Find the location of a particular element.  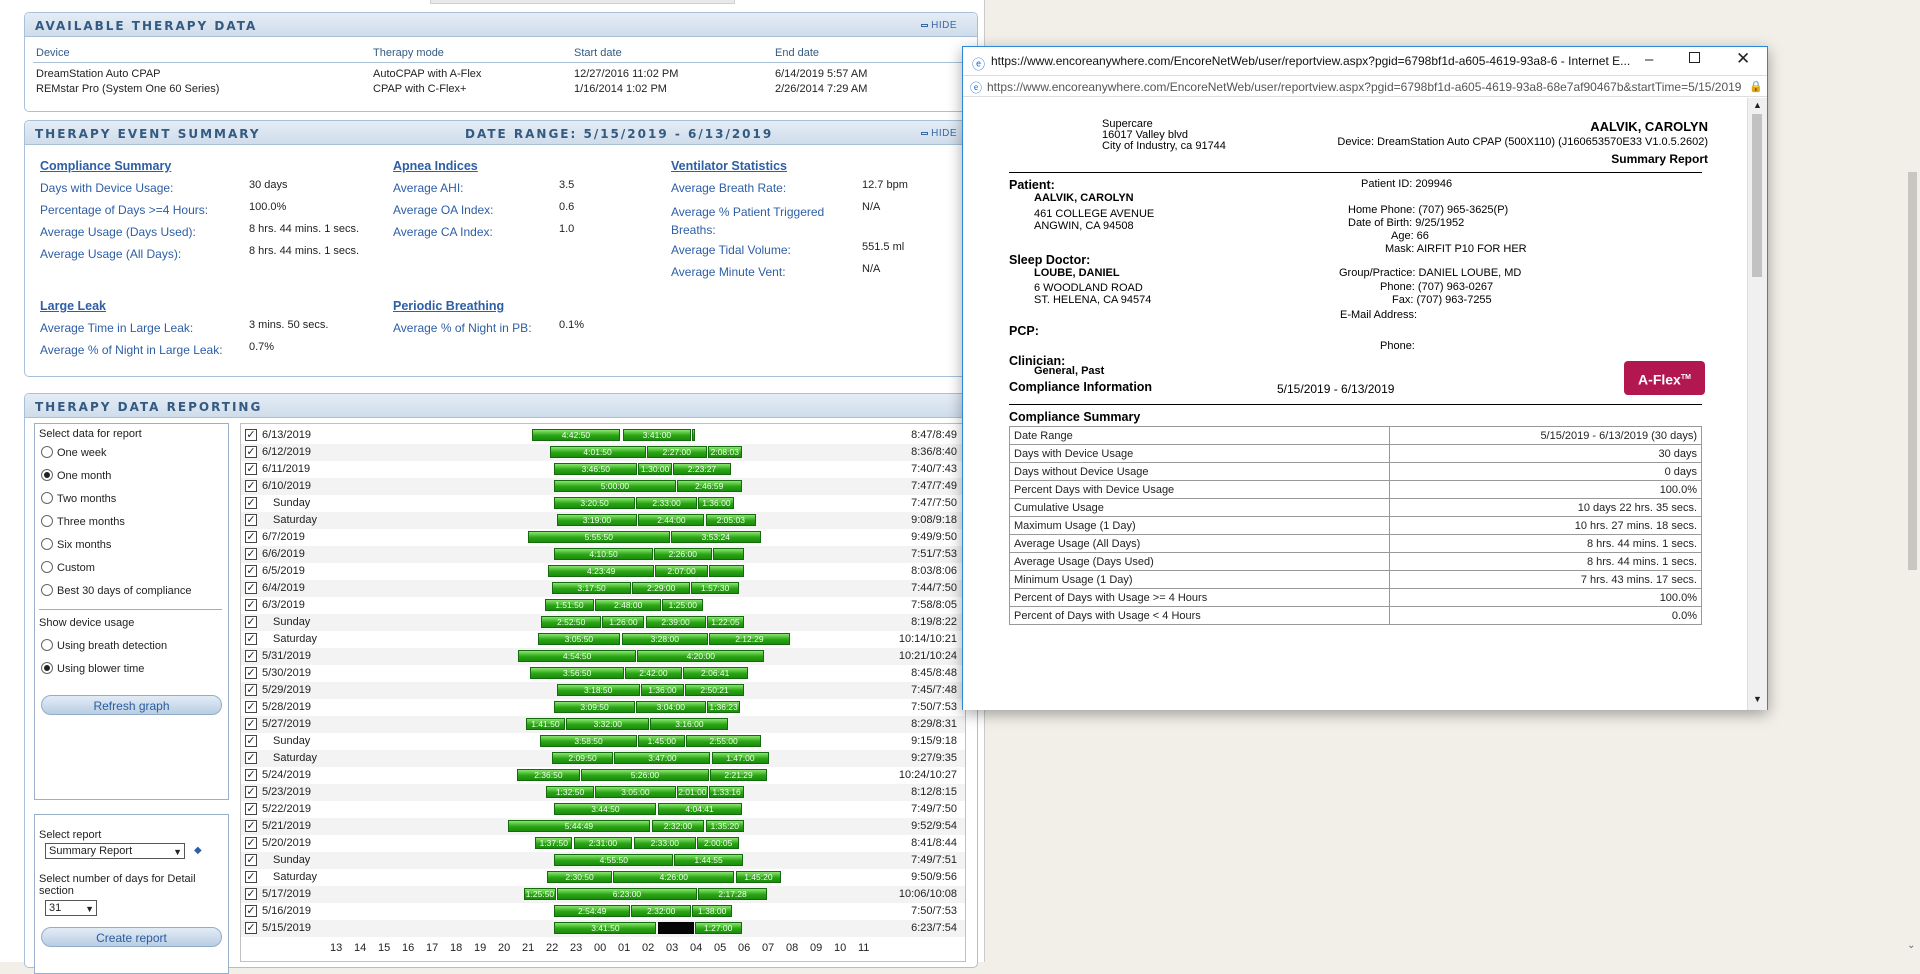

usage-option: Using blower time is located at coordinates (92, 668).